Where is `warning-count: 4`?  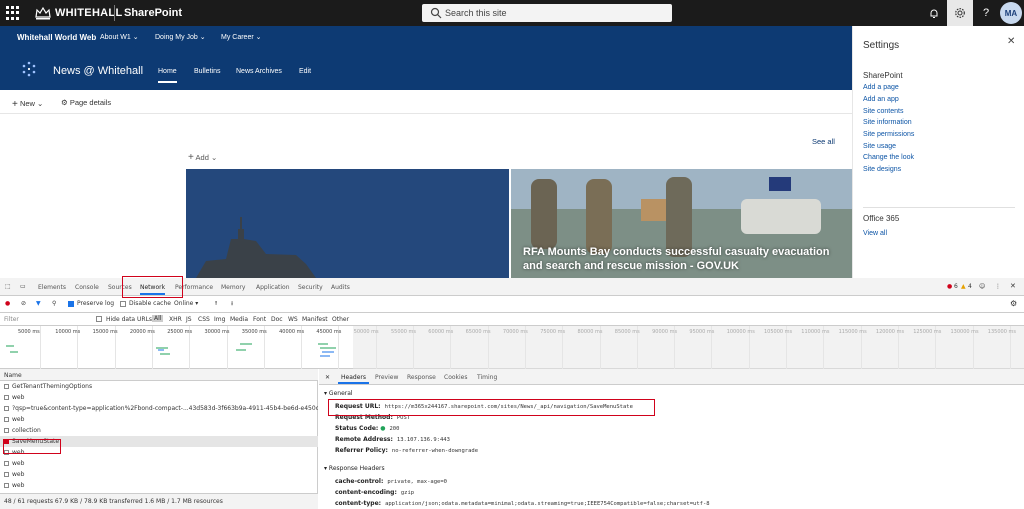 warning-count: 4 is located at coordinates (970, 286).